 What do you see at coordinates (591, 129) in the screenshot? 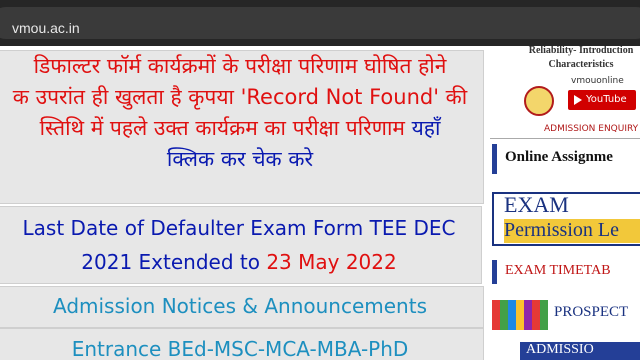
I see `admission-enquiry-link: ADMISSION ENQUIRY` at bounding box center [591, 129].